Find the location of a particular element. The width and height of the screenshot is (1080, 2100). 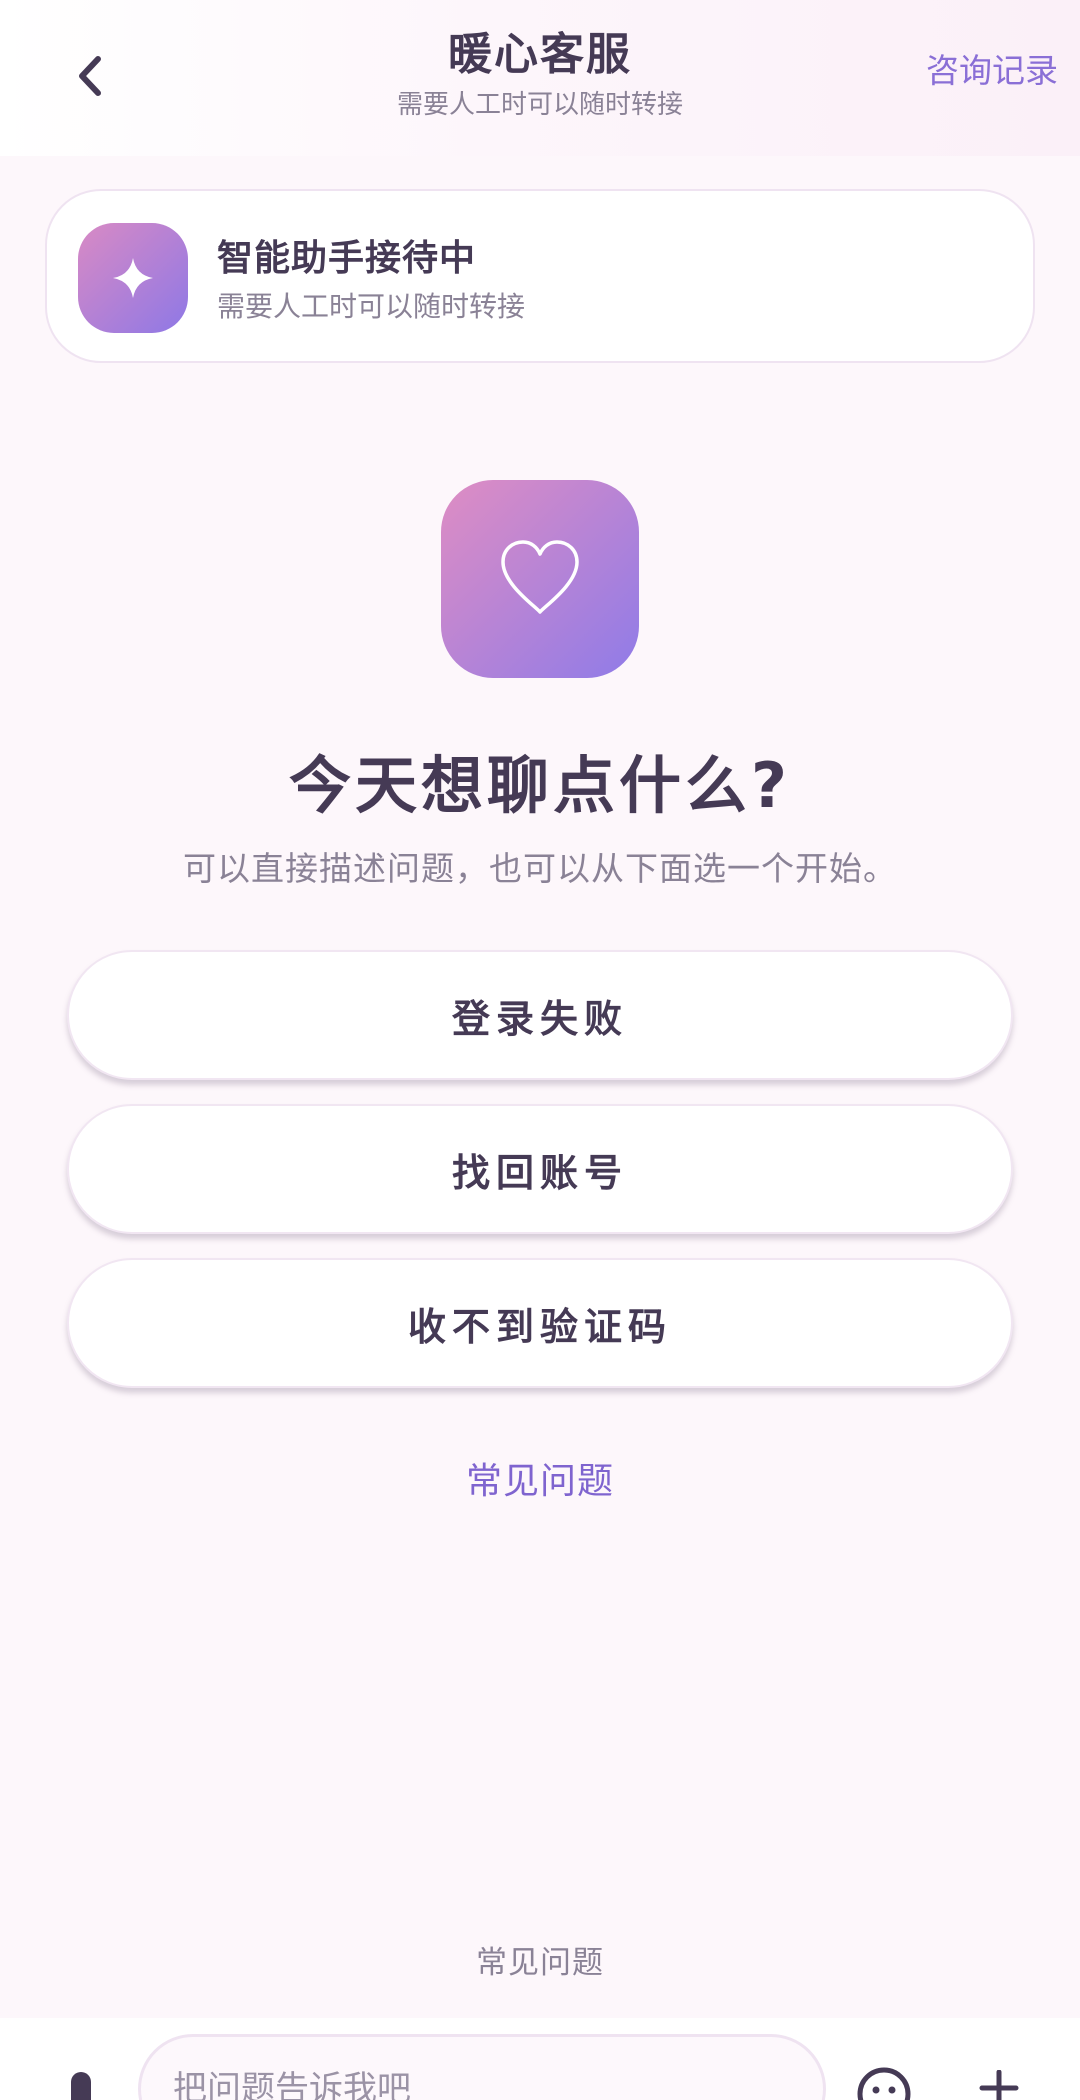

top-header: 暖心客服 需要人工时可以随时转接 咨询记录 is located at coordinates (540, 78).